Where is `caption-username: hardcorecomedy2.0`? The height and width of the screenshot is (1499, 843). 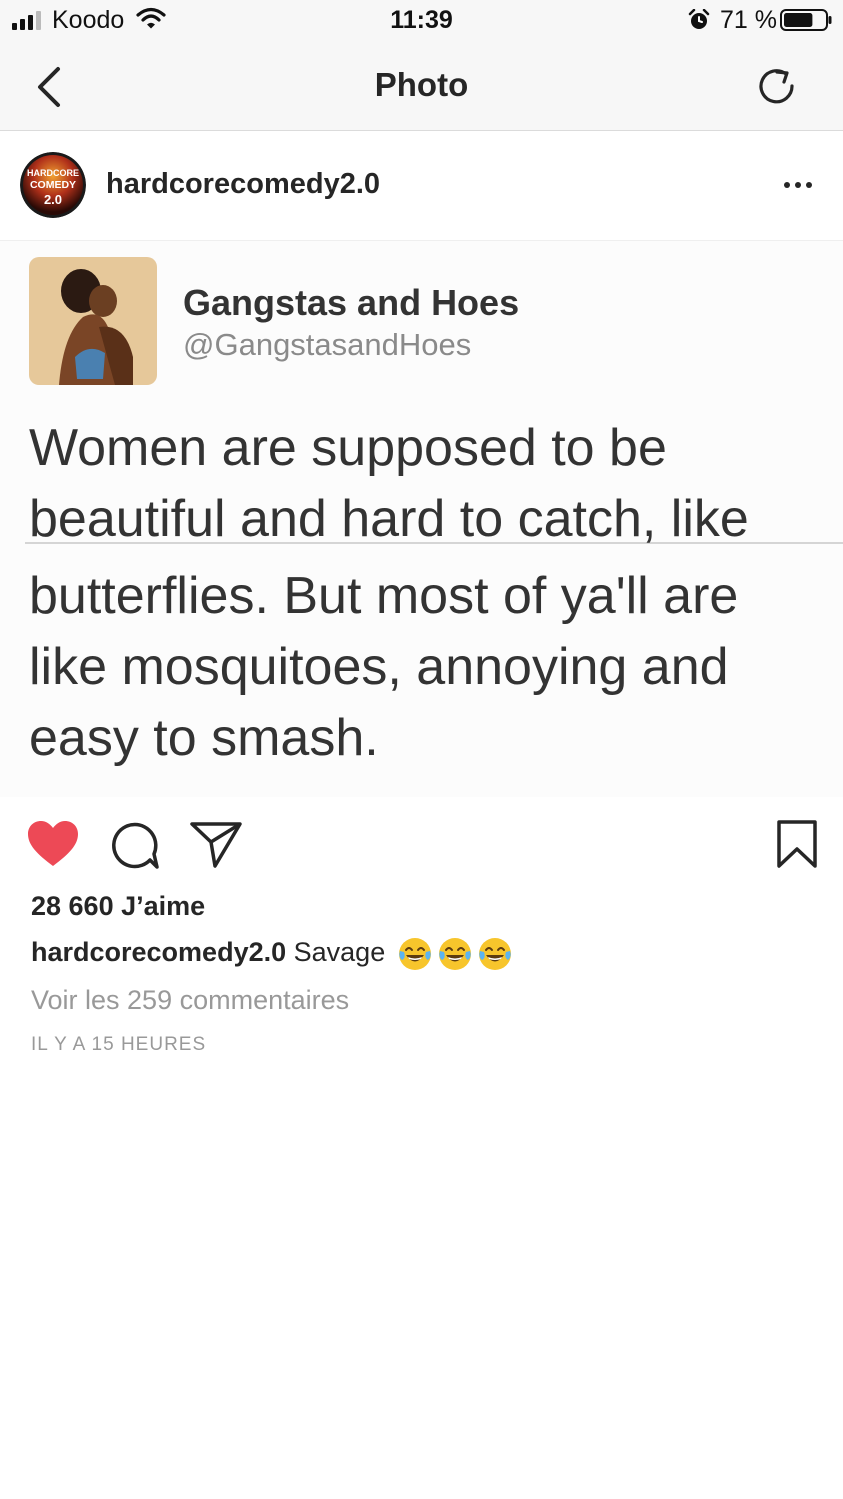 caption-username: hardcorecomedy2.0 is located at coordinates (158, 952).